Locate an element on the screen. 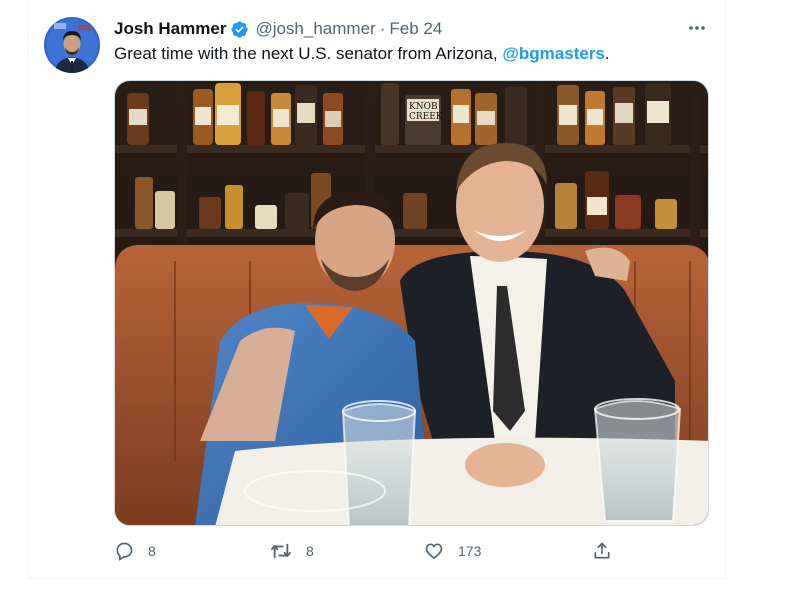  author-handle: @josh_hammer is located at coordinates (315, 29).